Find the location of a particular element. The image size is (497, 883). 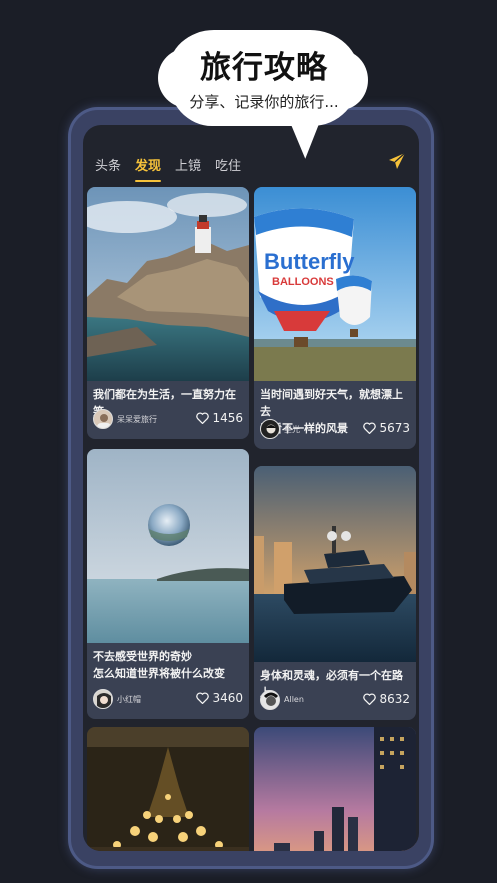

username: 小红帽 is located at coordinates (129, 699).